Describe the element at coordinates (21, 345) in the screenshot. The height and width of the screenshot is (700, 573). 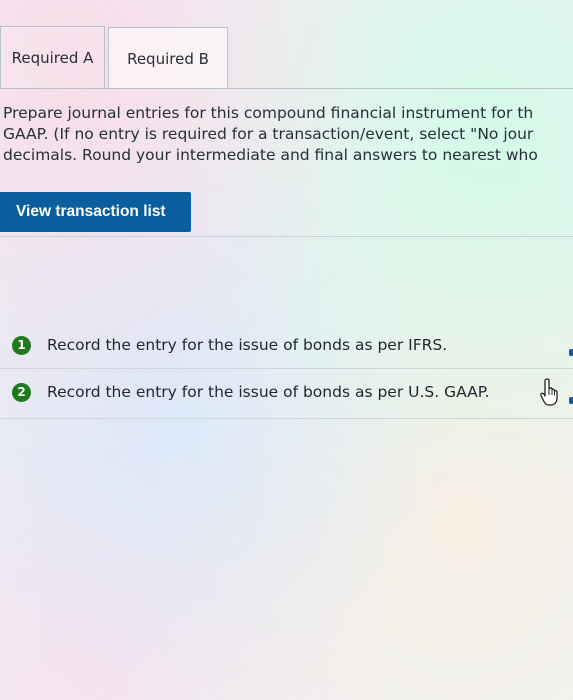
I see `transaction-number-badge: 1` at that location.